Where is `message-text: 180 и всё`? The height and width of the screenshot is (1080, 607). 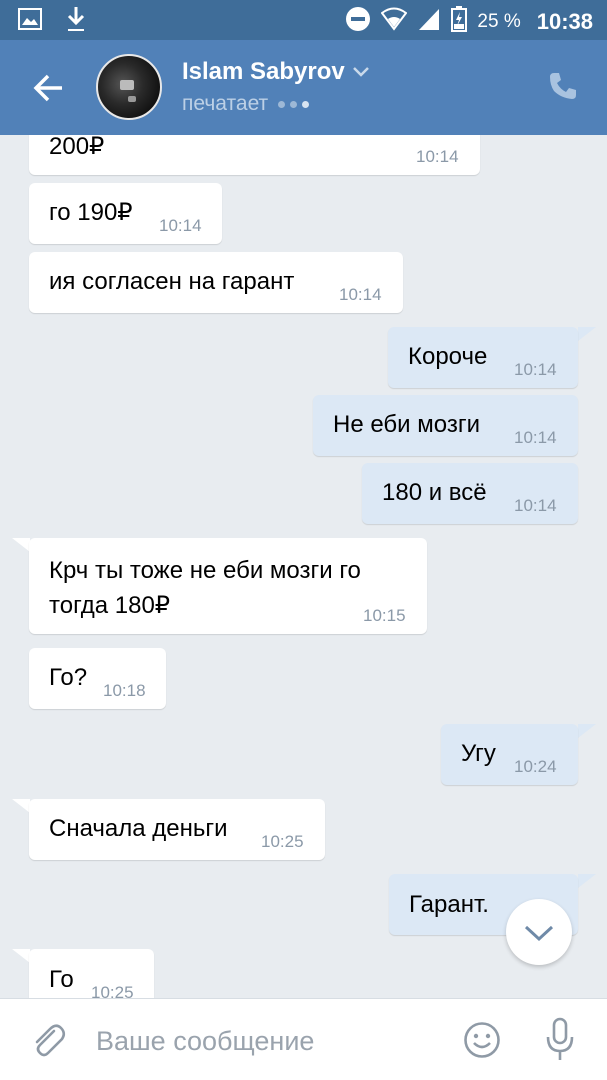 message-text: 180 и всё is located at coordinates (434, 492).